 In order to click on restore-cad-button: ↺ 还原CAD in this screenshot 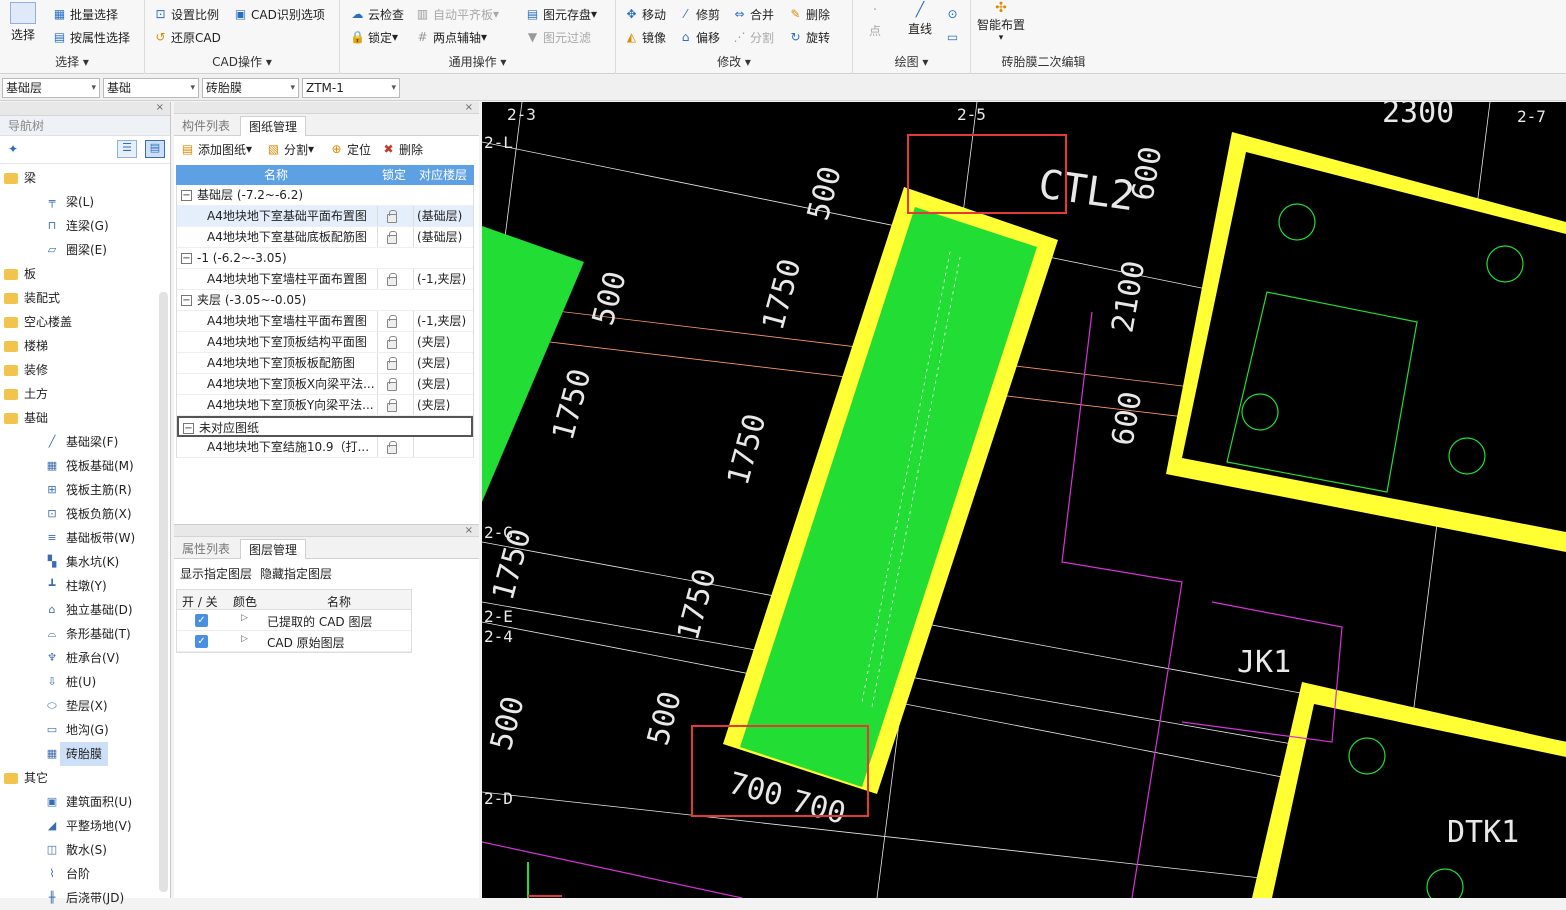, I will do `click(186, 37)`.